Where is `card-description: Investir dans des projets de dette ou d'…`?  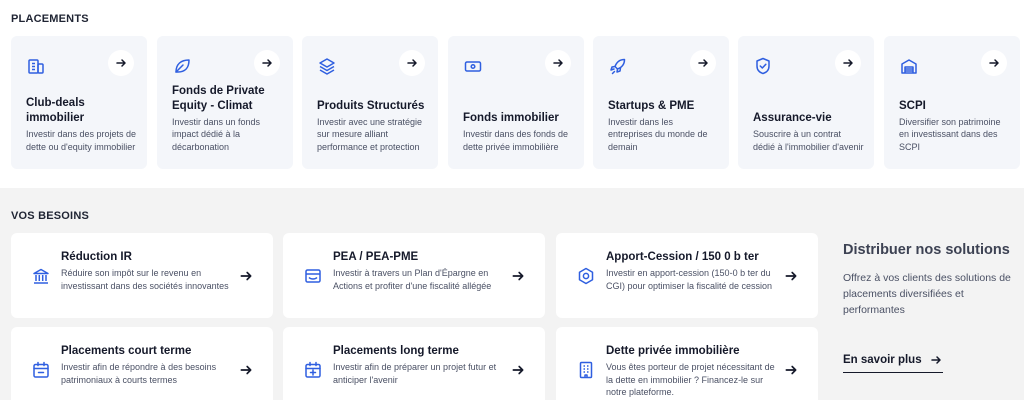 card-description: Investir dans des projets de dette ou d'… is located at coordinates (81, 140).